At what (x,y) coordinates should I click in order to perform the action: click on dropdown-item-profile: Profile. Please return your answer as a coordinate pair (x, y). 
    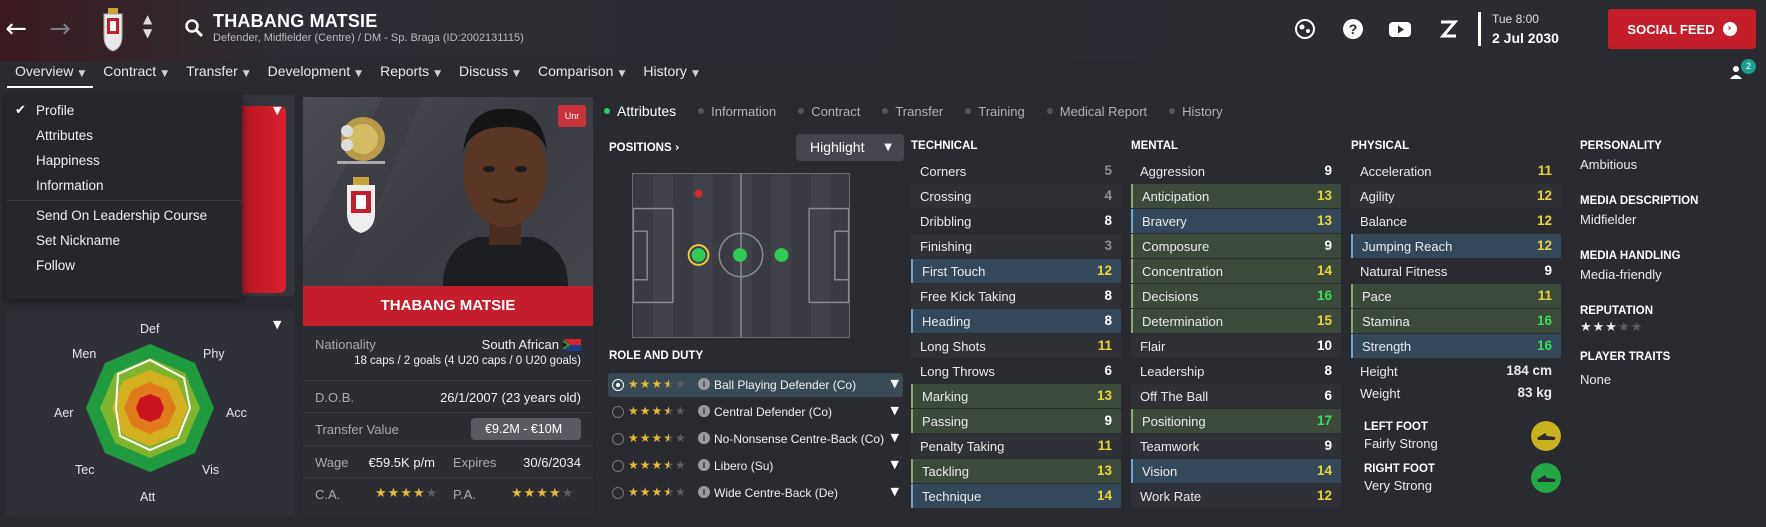
    Looking at the image, I should click on (124, 110).